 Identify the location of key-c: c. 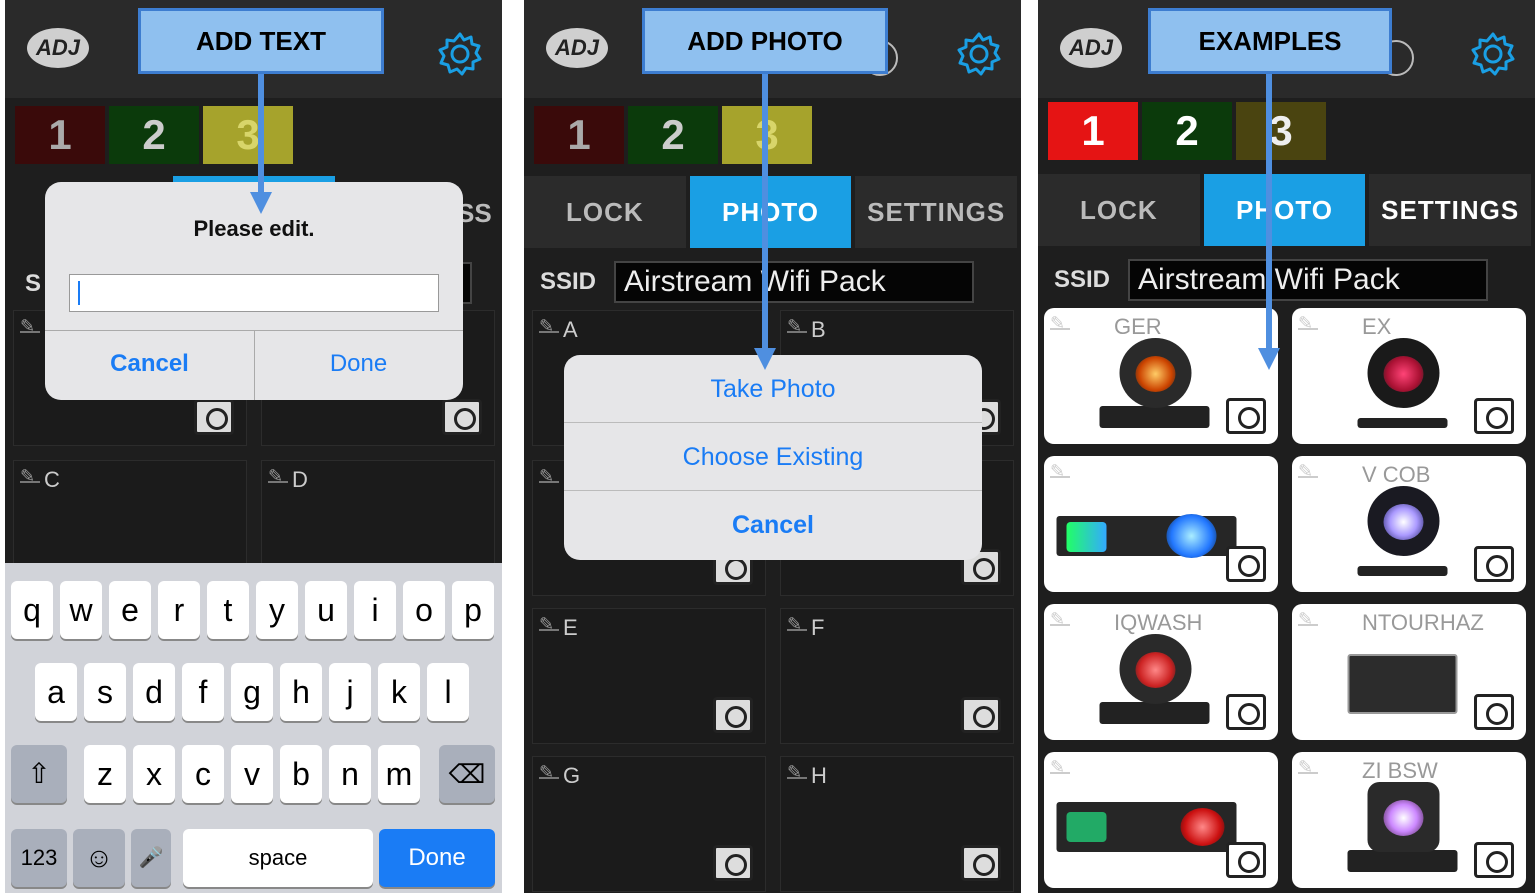
(203, 774).